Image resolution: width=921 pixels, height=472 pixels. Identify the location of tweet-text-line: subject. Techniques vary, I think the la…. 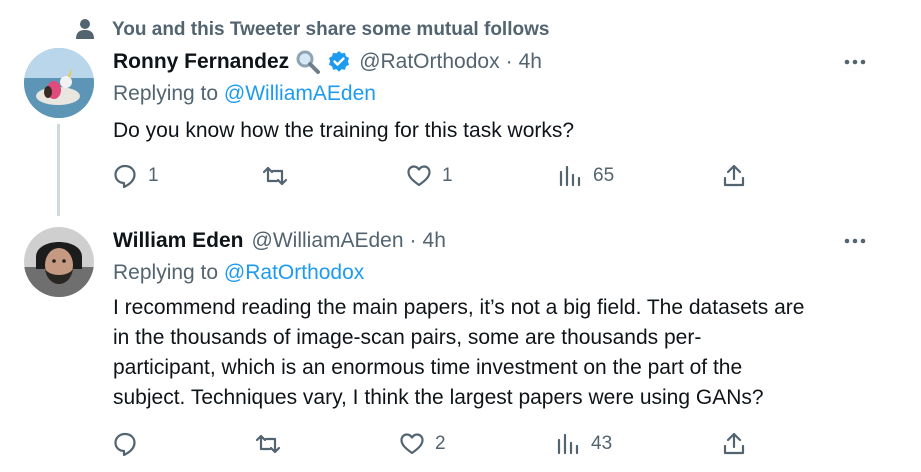
(438, 397).